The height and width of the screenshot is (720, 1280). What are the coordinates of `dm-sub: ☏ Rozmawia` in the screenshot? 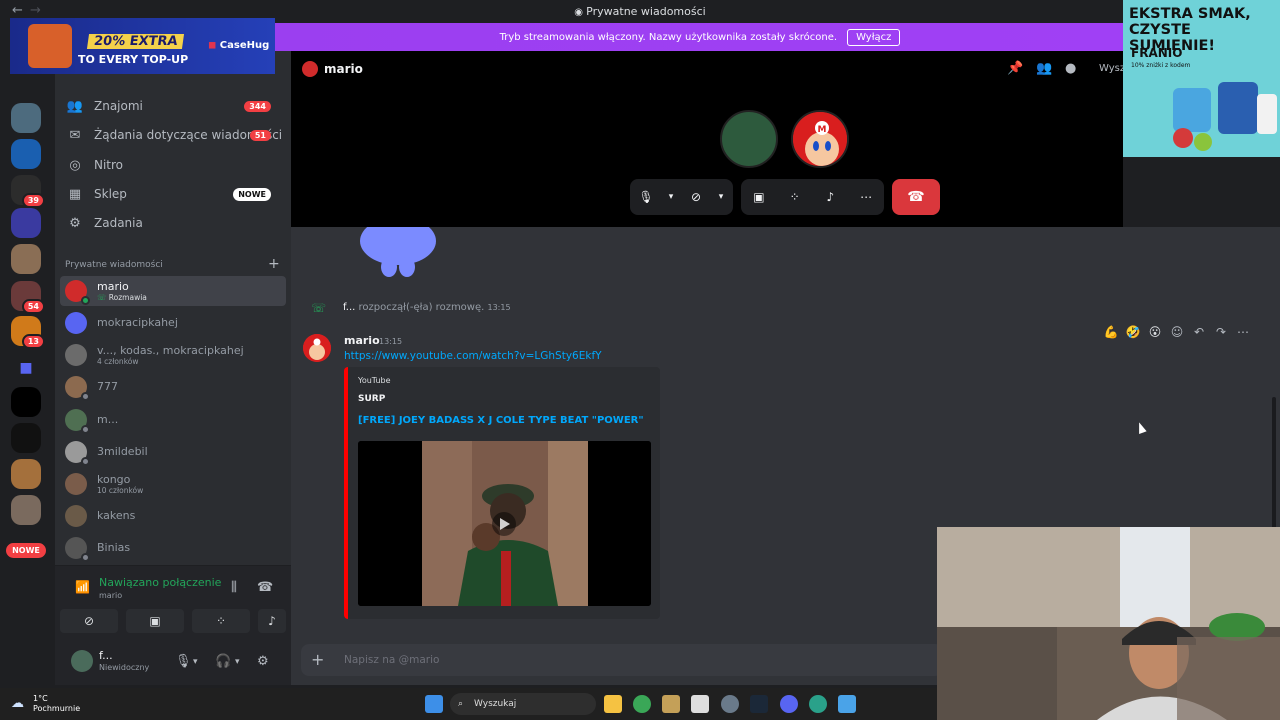 It's located at (122, 297).